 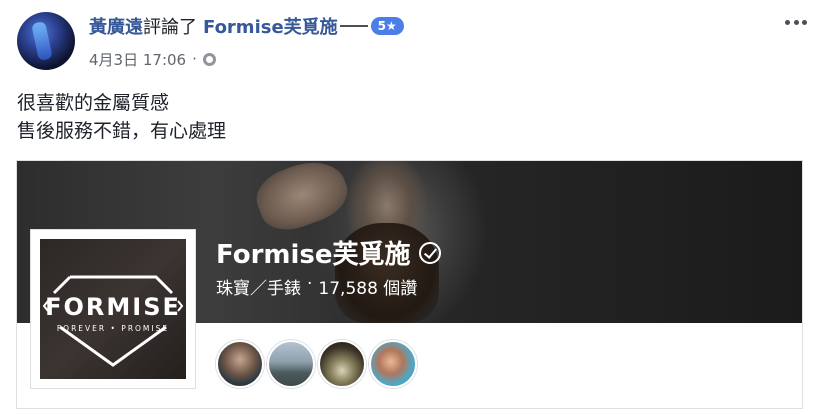 I want to click on post-text: 很喜歡的金屬質感 售後服務不錯，有心處理, so click(x=121, y=117).